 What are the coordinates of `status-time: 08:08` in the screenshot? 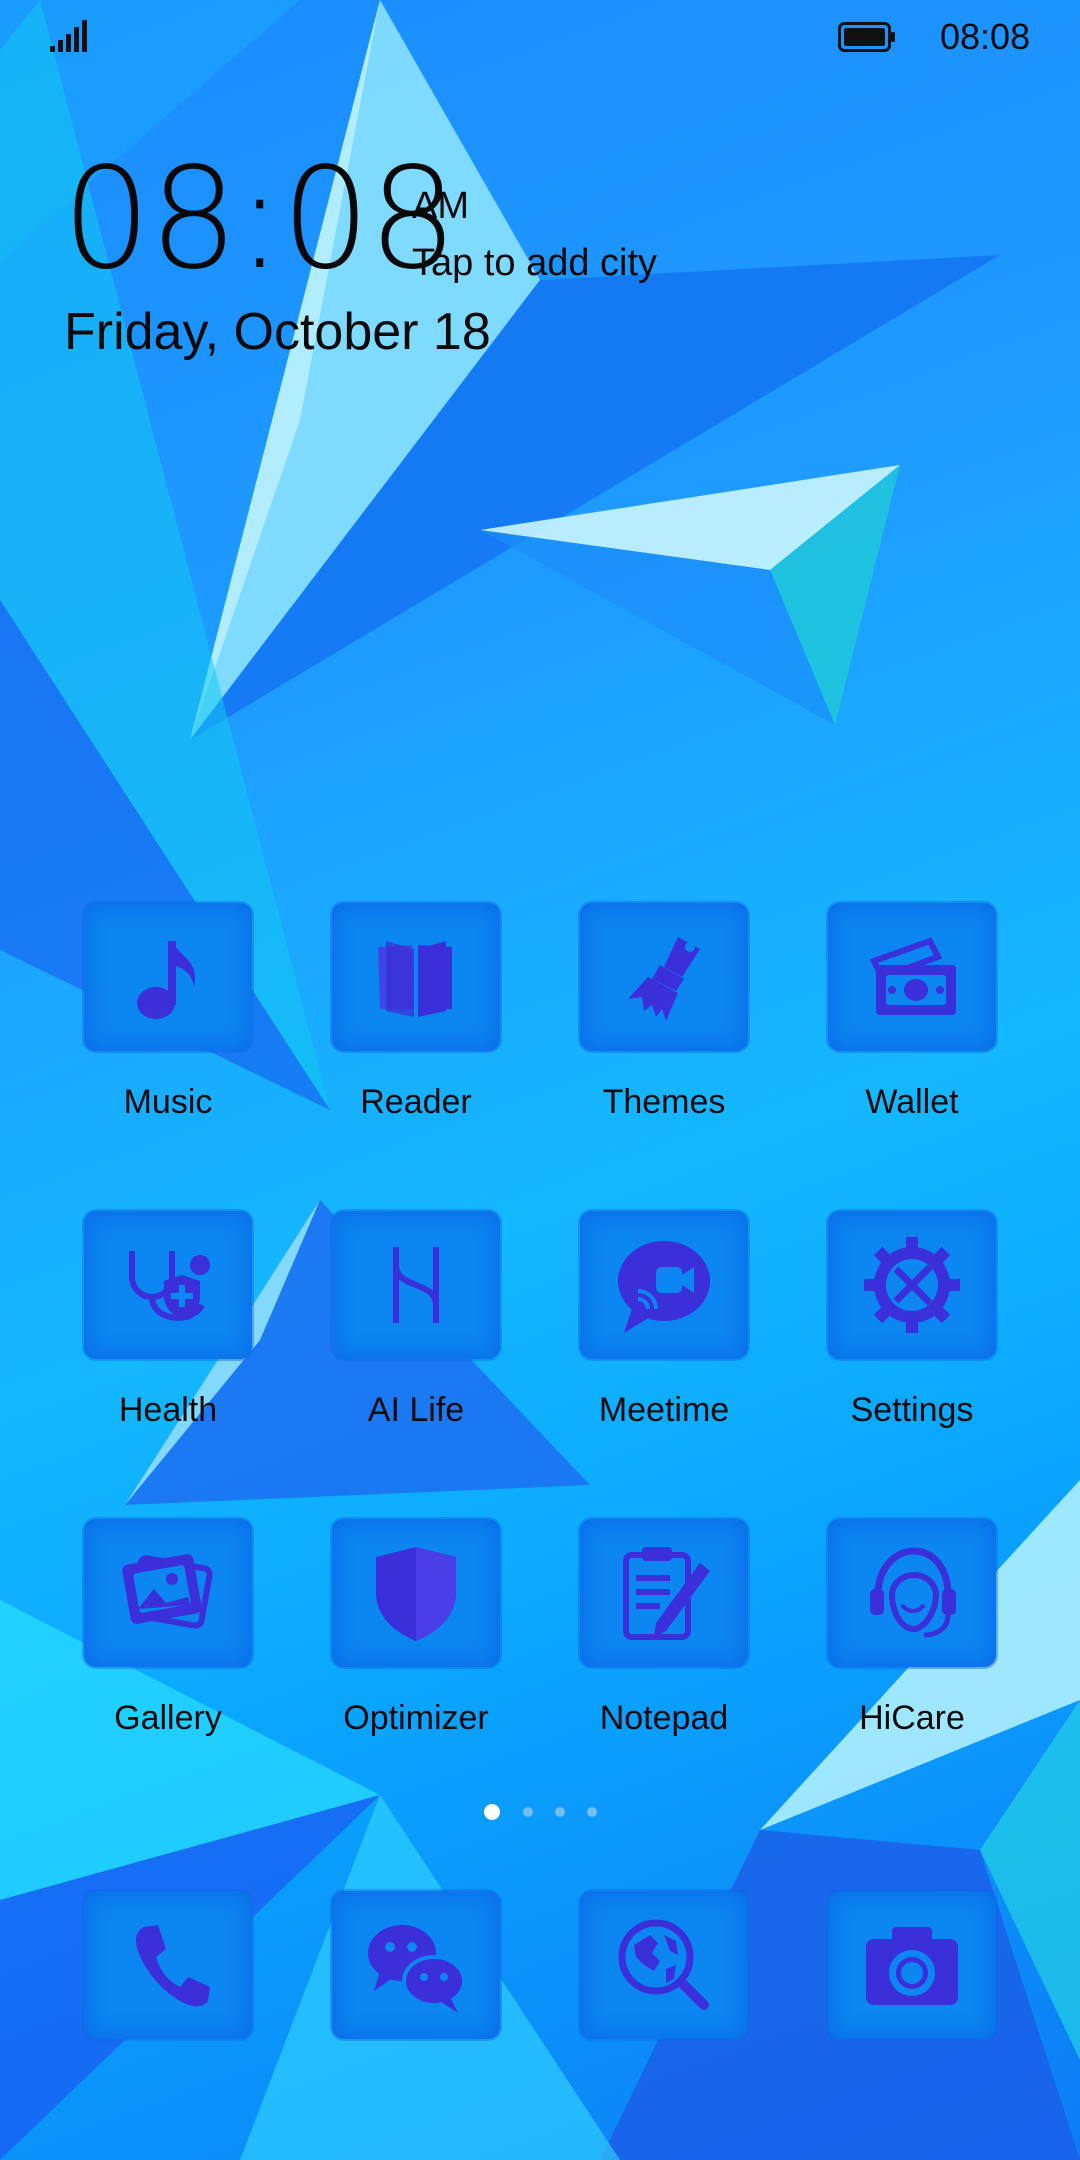 It's located at (985, 36).